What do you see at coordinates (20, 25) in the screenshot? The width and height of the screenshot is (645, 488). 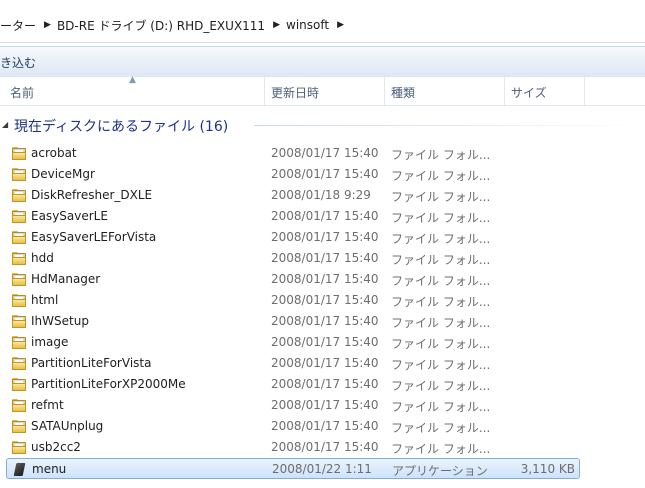 I see `breadcrumb-item-computer: ーター` at bounding box center [20, 25].